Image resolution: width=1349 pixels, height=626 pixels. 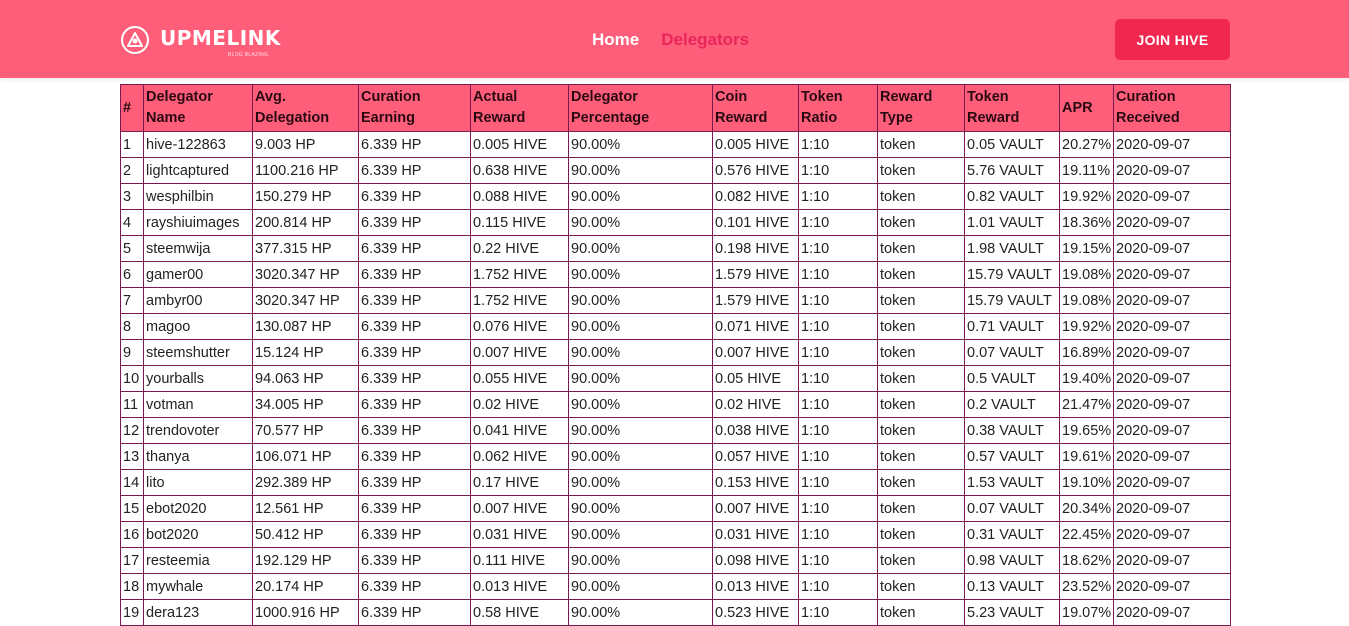 I want to click on table-cell: 0.638 HIVE, so click(x=519, y=170).